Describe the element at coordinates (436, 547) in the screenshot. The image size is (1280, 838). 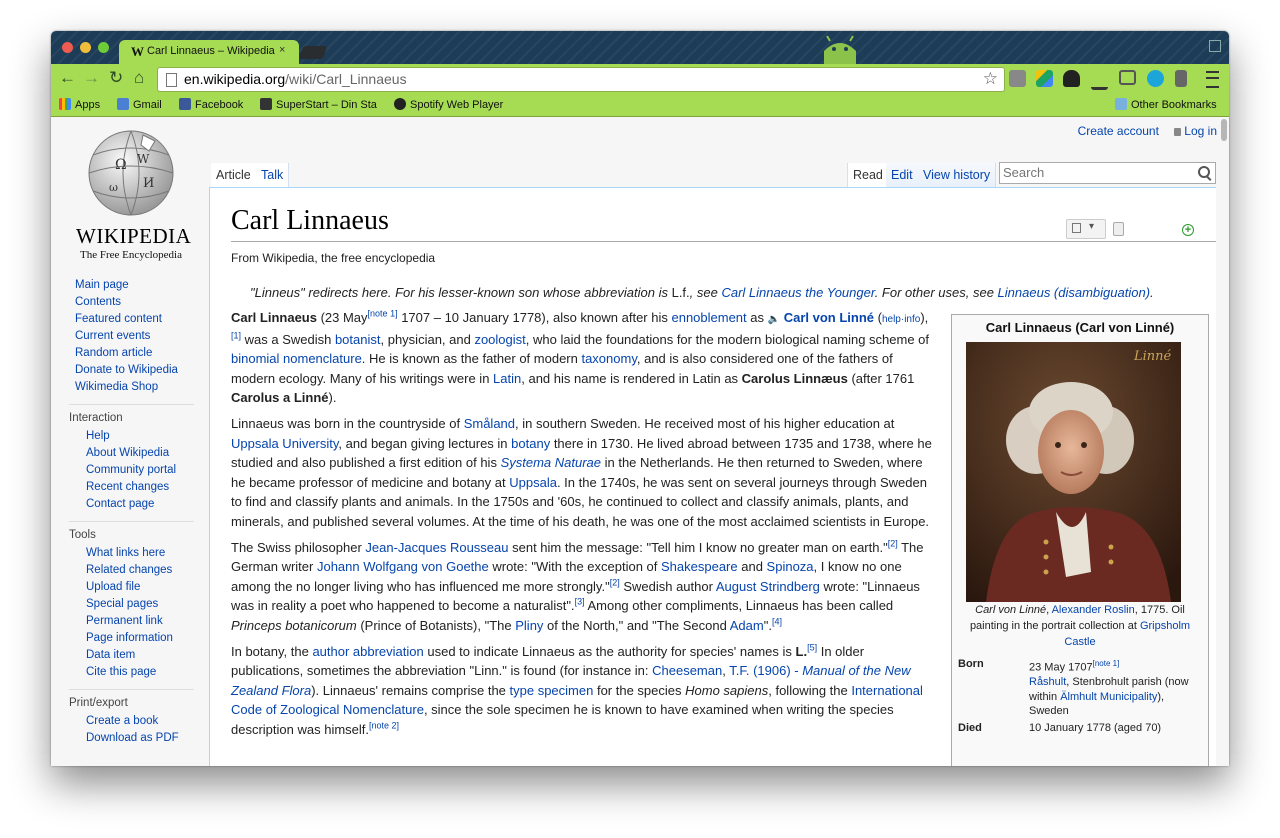
I see `article-link: Jean-Jacques Rousseau` at that location.